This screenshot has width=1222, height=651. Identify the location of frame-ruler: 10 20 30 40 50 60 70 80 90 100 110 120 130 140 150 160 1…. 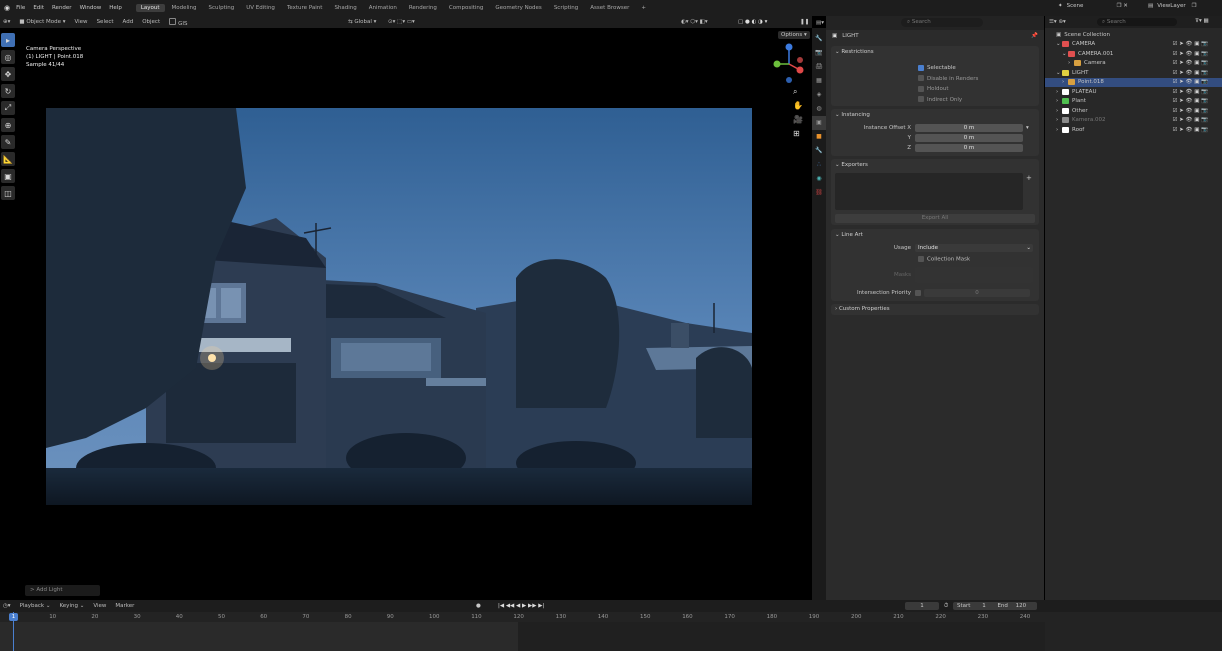
(522, 617).